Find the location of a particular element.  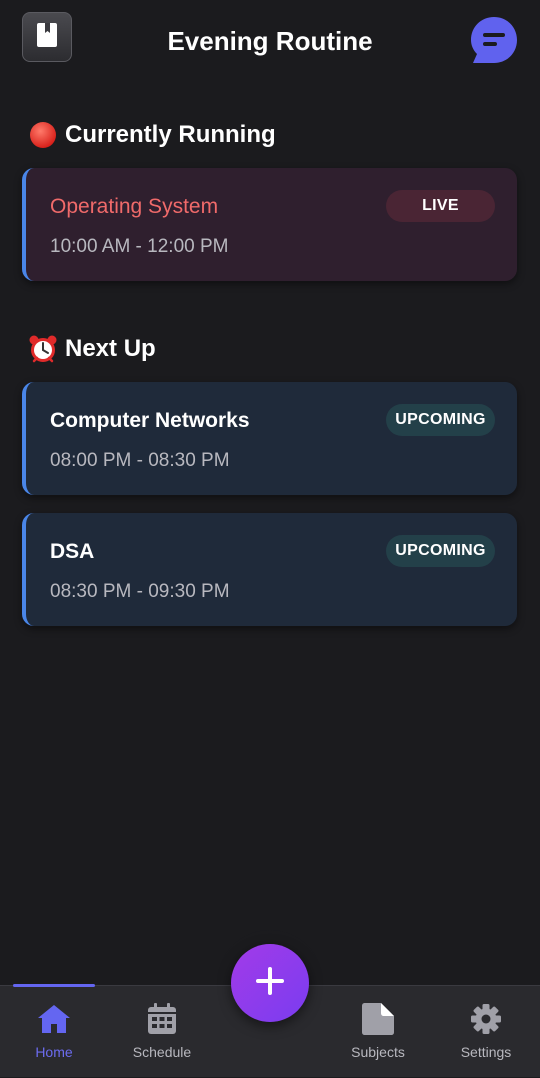

chat-icon is located at coordinates (494, 42).